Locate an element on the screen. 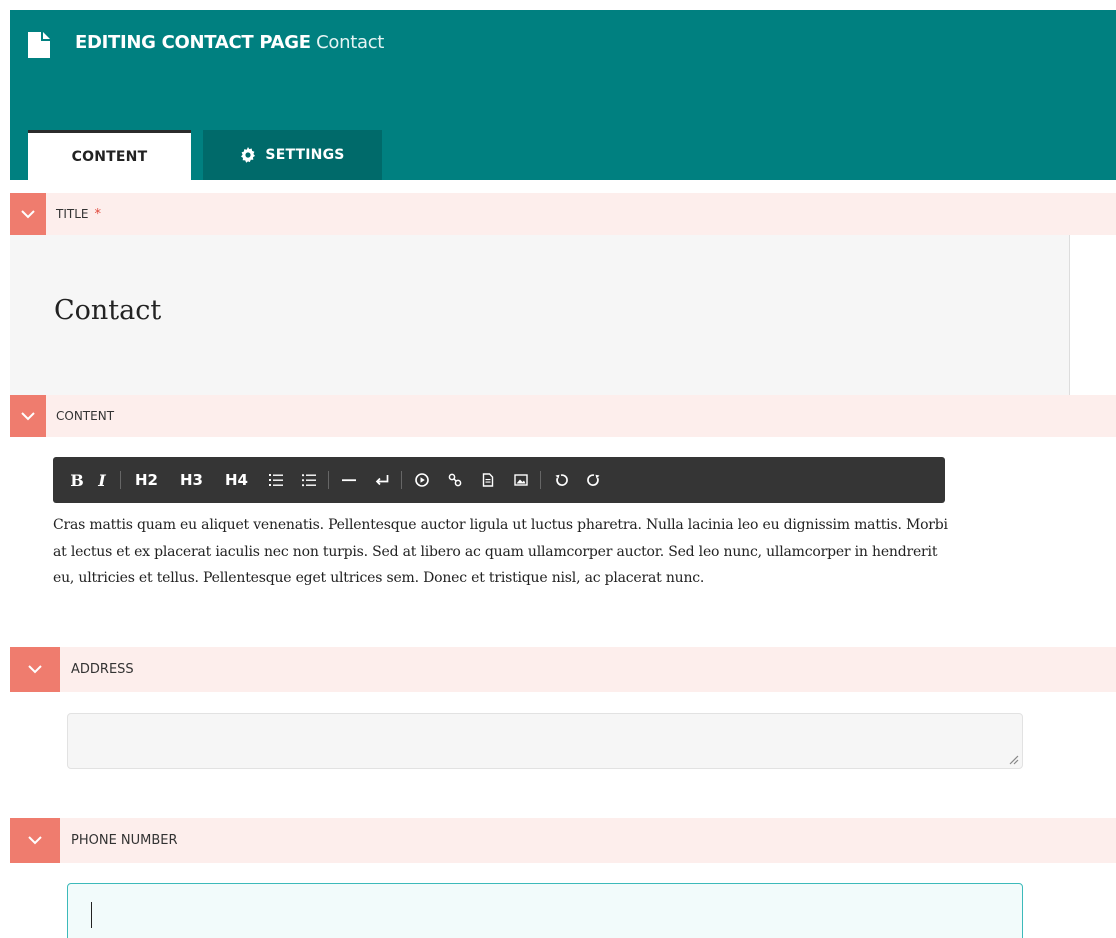 Image resolution: width=1116 pixels, height=938 pixels. file-icon is located at coordinates (487, 480).